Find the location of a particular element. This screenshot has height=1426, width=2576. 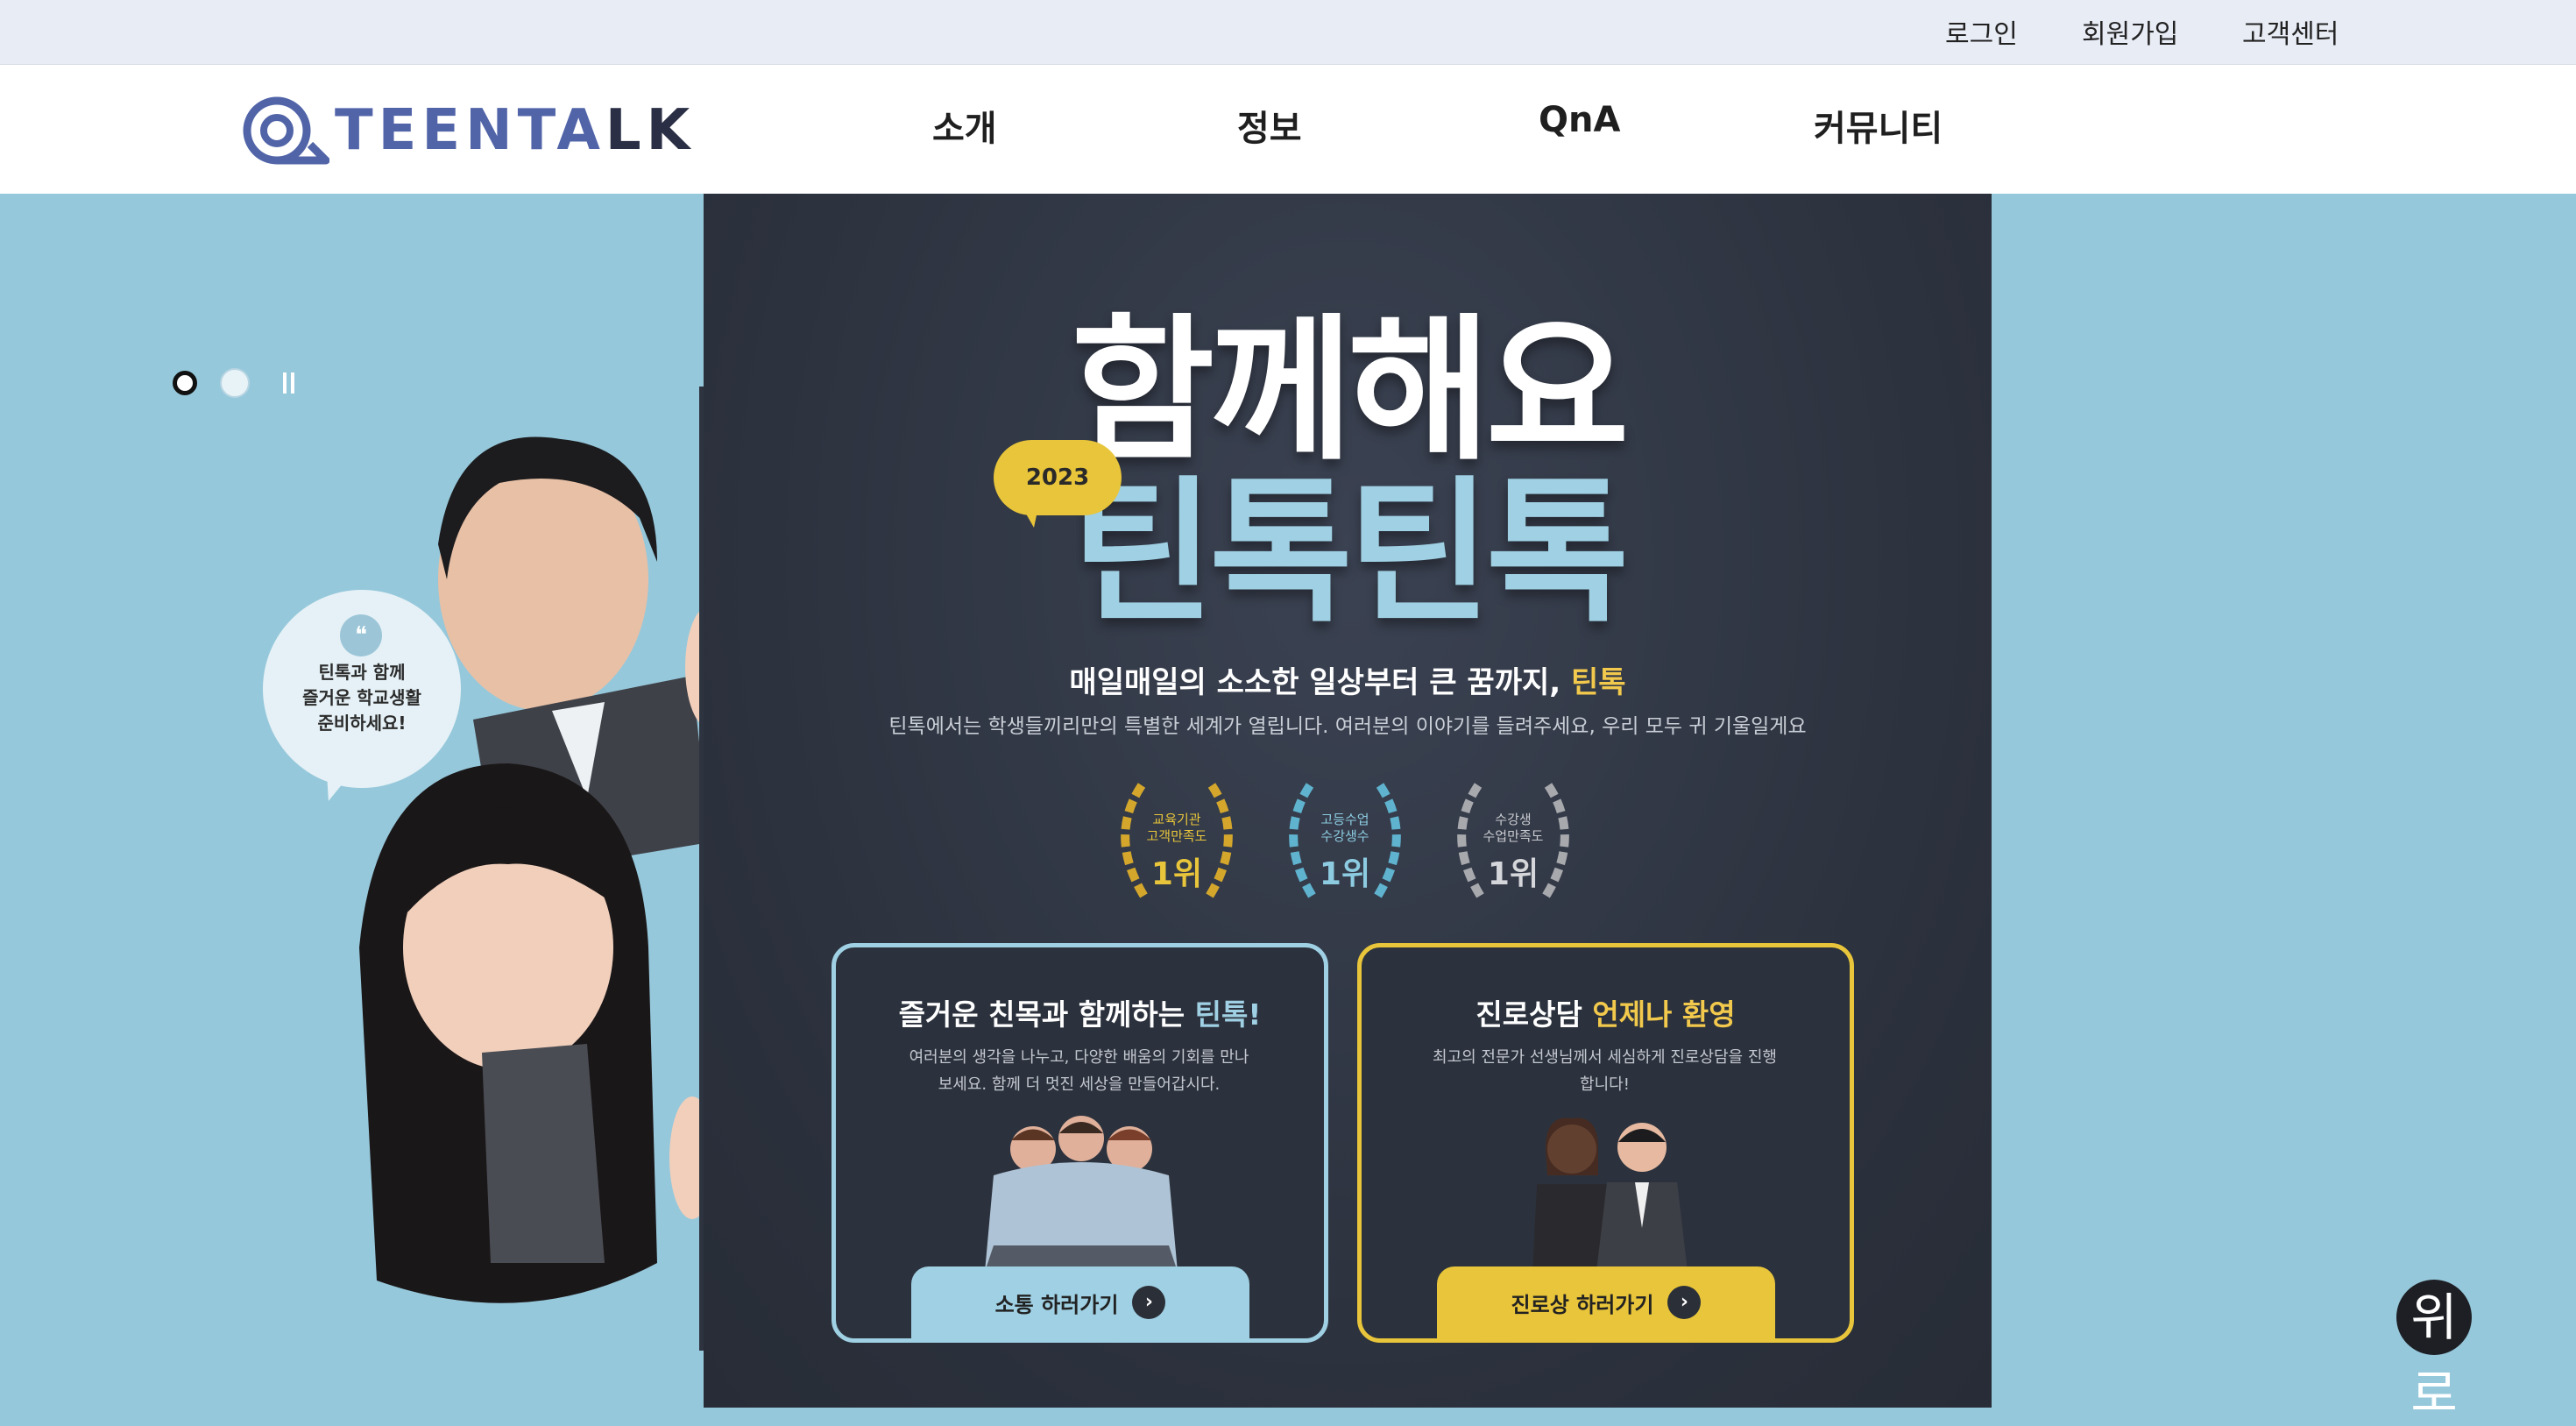

logo-speech-icon is located at coordinates (286, 130).